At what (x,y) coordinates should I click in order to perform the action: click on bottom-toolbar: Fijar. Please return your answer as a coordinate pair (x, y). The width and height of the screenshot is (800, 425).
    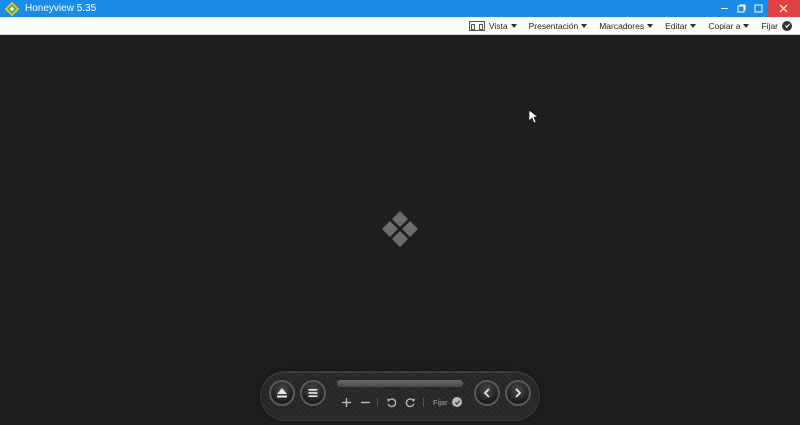
    Looking at the image, I should click on (400, 396).